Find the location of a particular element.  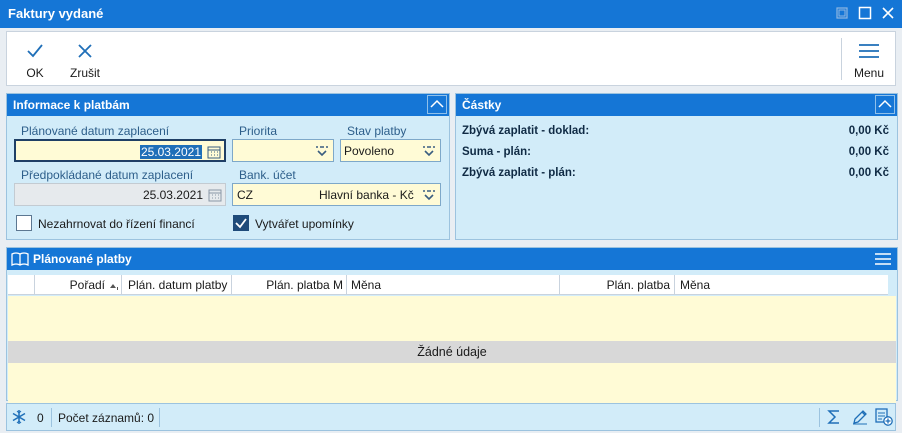

bank-account-label: Bank. účet is located at coordinates (267, 175).